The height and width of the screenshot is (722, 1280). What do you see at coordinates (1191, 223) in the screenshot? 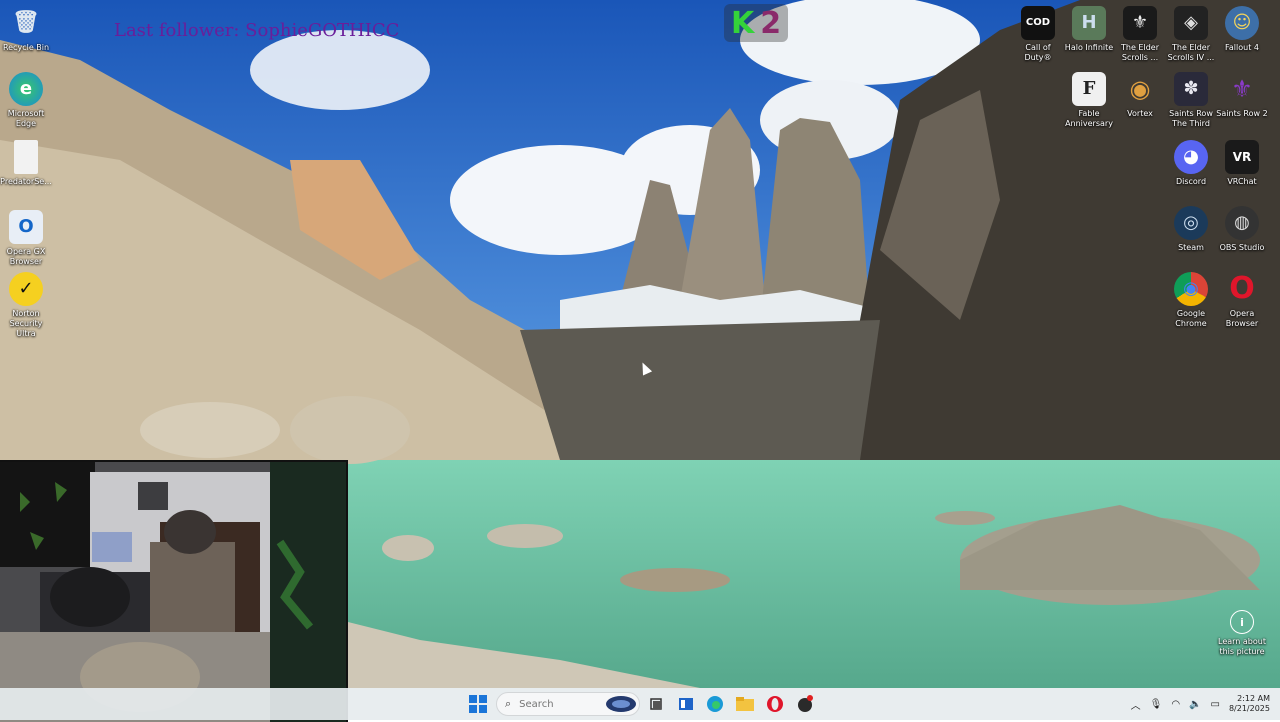
I see `steam-icon: ◎` at bounding box center [1191, 223].